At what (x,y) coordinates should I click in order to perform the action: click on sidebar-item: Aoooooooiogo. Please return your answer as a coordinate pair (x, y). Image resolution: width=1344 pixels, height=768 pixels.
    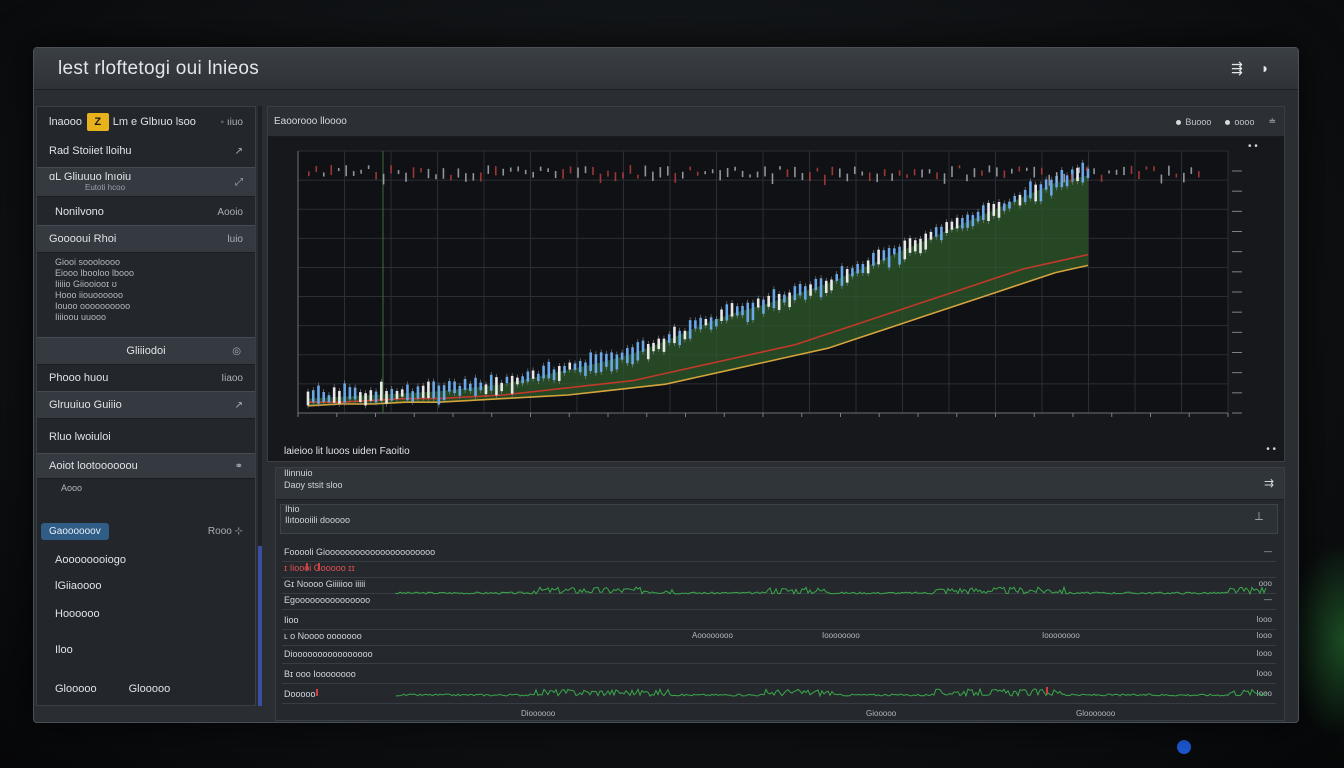
    Looking at the image, I should click on (146, 560).